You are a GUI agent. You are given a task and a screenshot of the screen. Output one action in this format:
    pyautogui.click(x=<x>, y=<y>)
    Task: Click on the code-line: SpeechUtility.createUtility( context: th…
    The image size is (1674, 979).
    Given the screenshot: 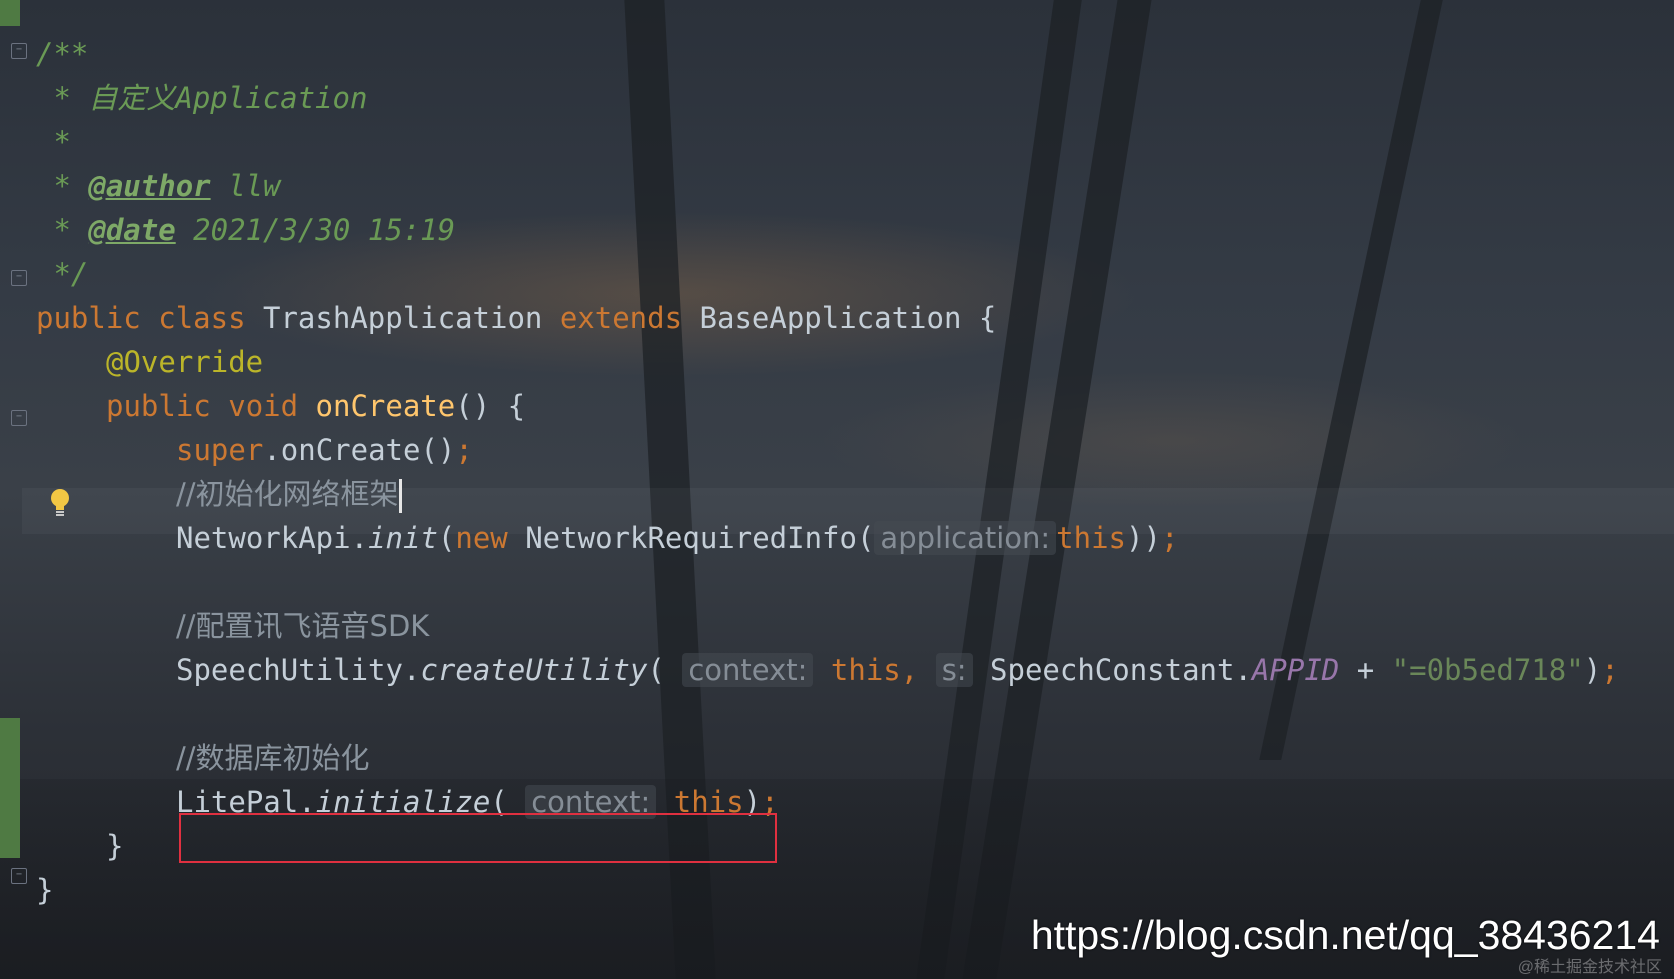 What is the action you would take?
    pyautogui.click(x=897, y=670)
    